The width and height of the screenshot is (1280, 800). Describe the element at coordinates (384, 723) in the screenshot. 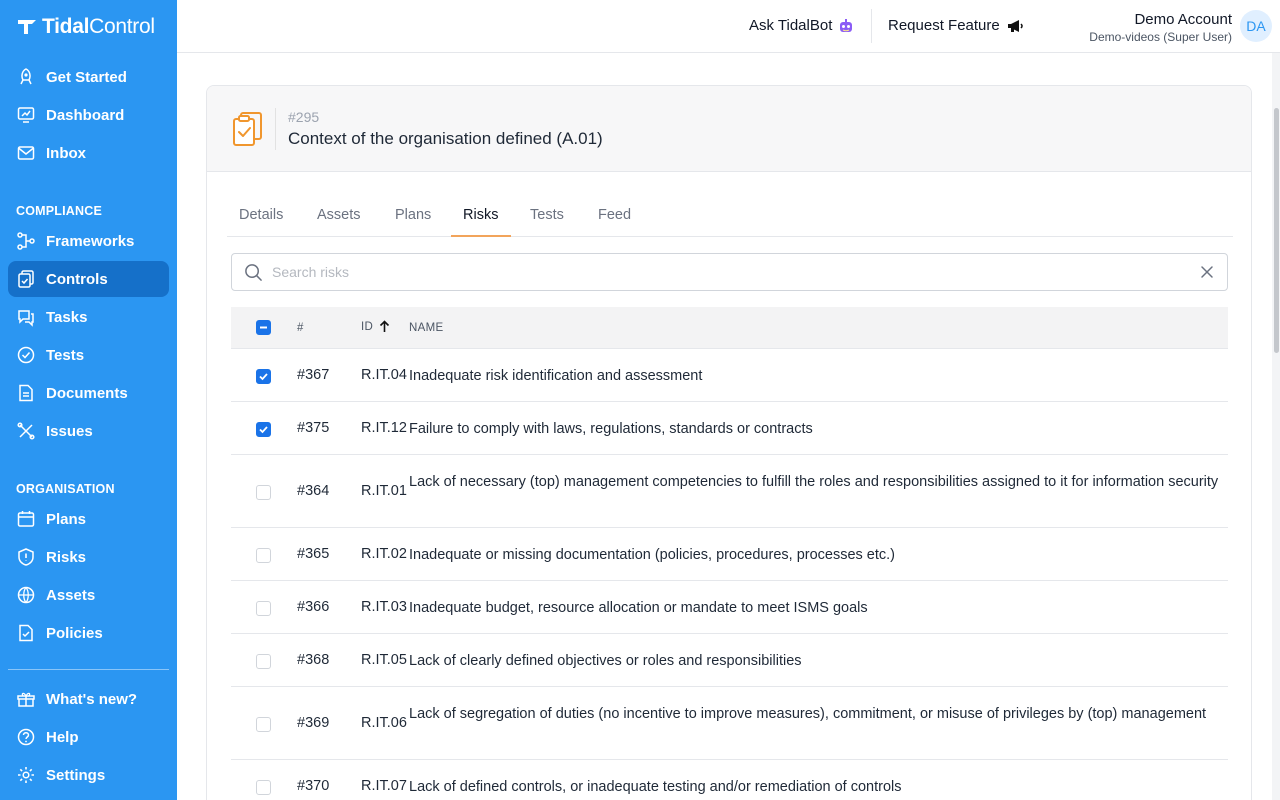

I see `risk-id: R.IT.06` at that location.